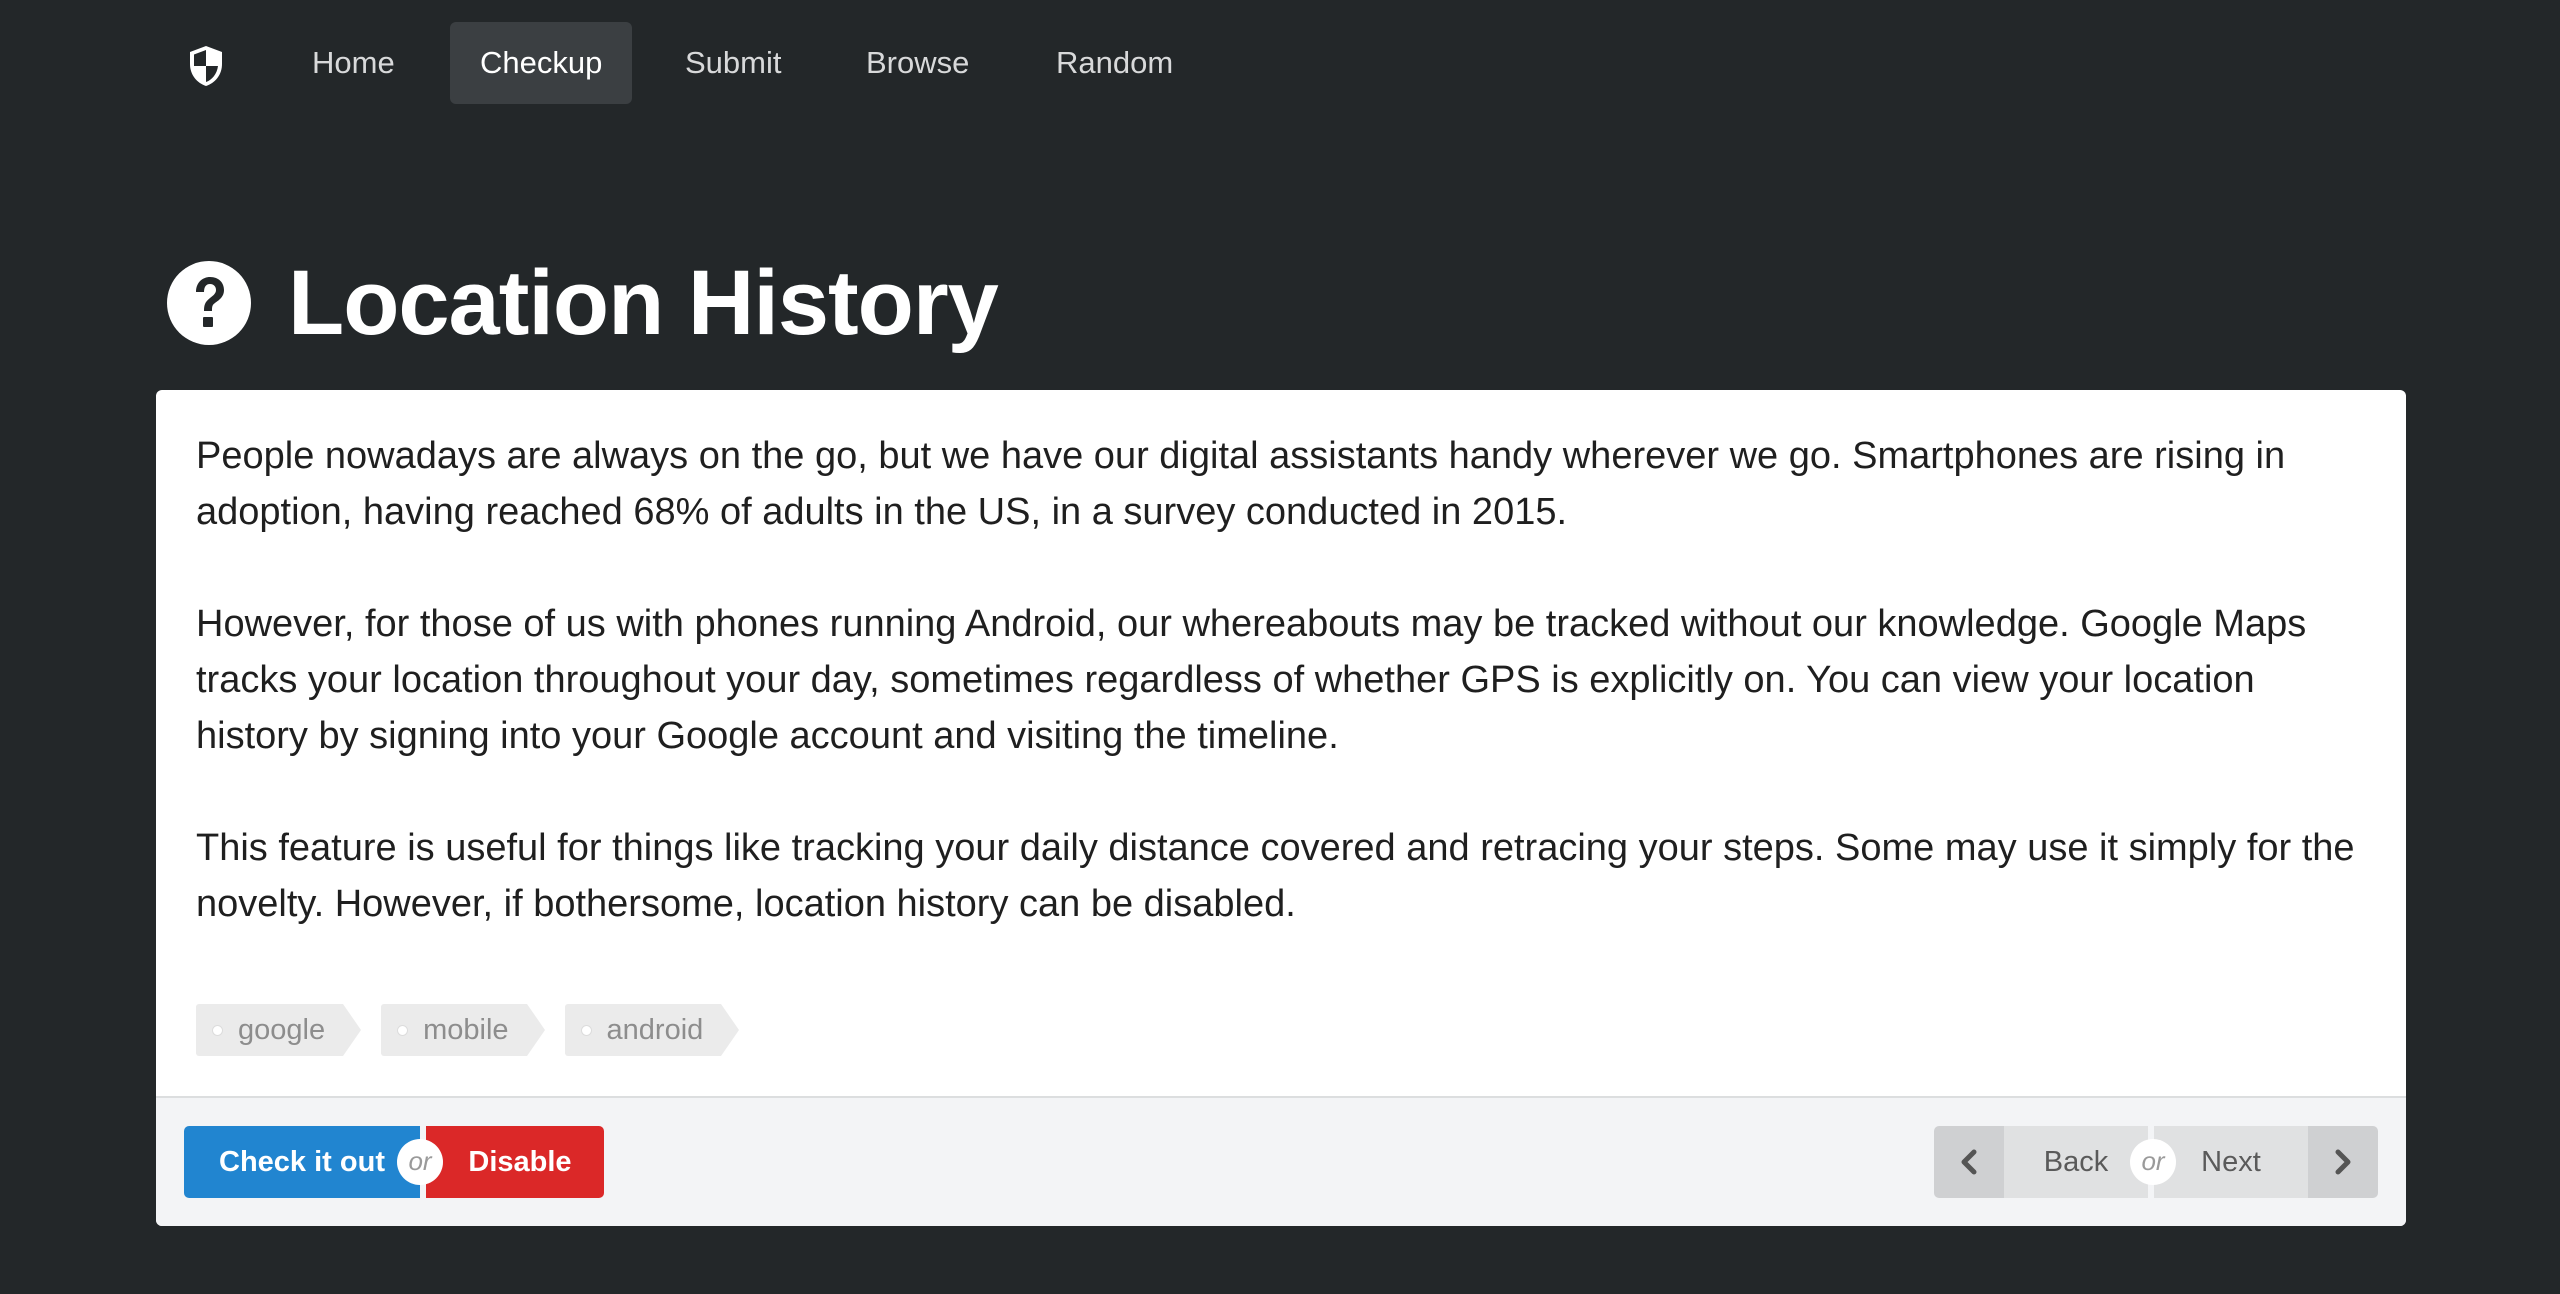 This screenshot has width=2560, height=1294. What do you see at coordinates (733, 63) in the screenshot?
I see `nav-submit: Submit` at bounding box center [733, 63].